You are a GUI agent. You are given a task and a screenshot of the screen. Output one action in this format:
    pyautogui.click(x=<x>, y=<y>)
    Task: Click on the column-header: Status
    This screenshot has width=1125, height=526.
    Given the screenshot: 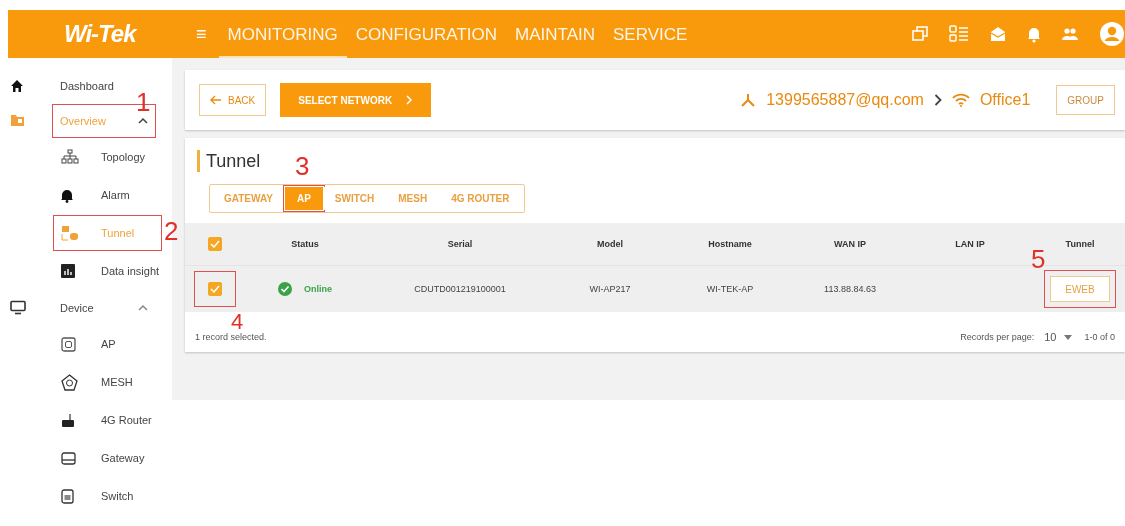 What is the action you would take?
    pyautogui.click(x=305, y=244)
    